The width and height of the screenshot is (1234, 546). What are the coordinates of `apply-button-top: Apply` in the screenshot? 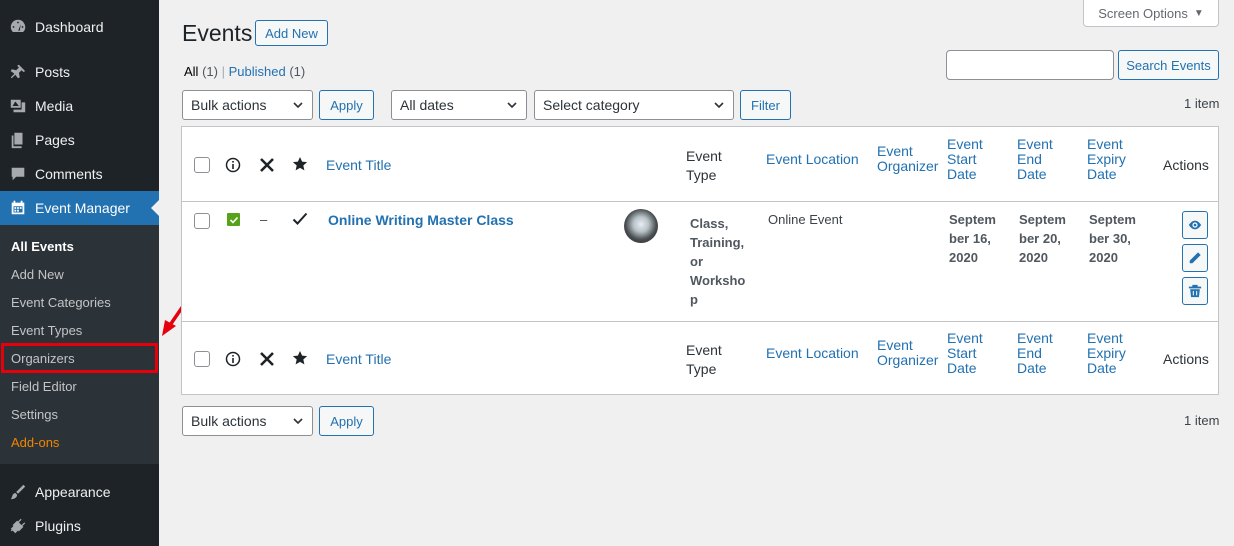 It's located at (346, 105).